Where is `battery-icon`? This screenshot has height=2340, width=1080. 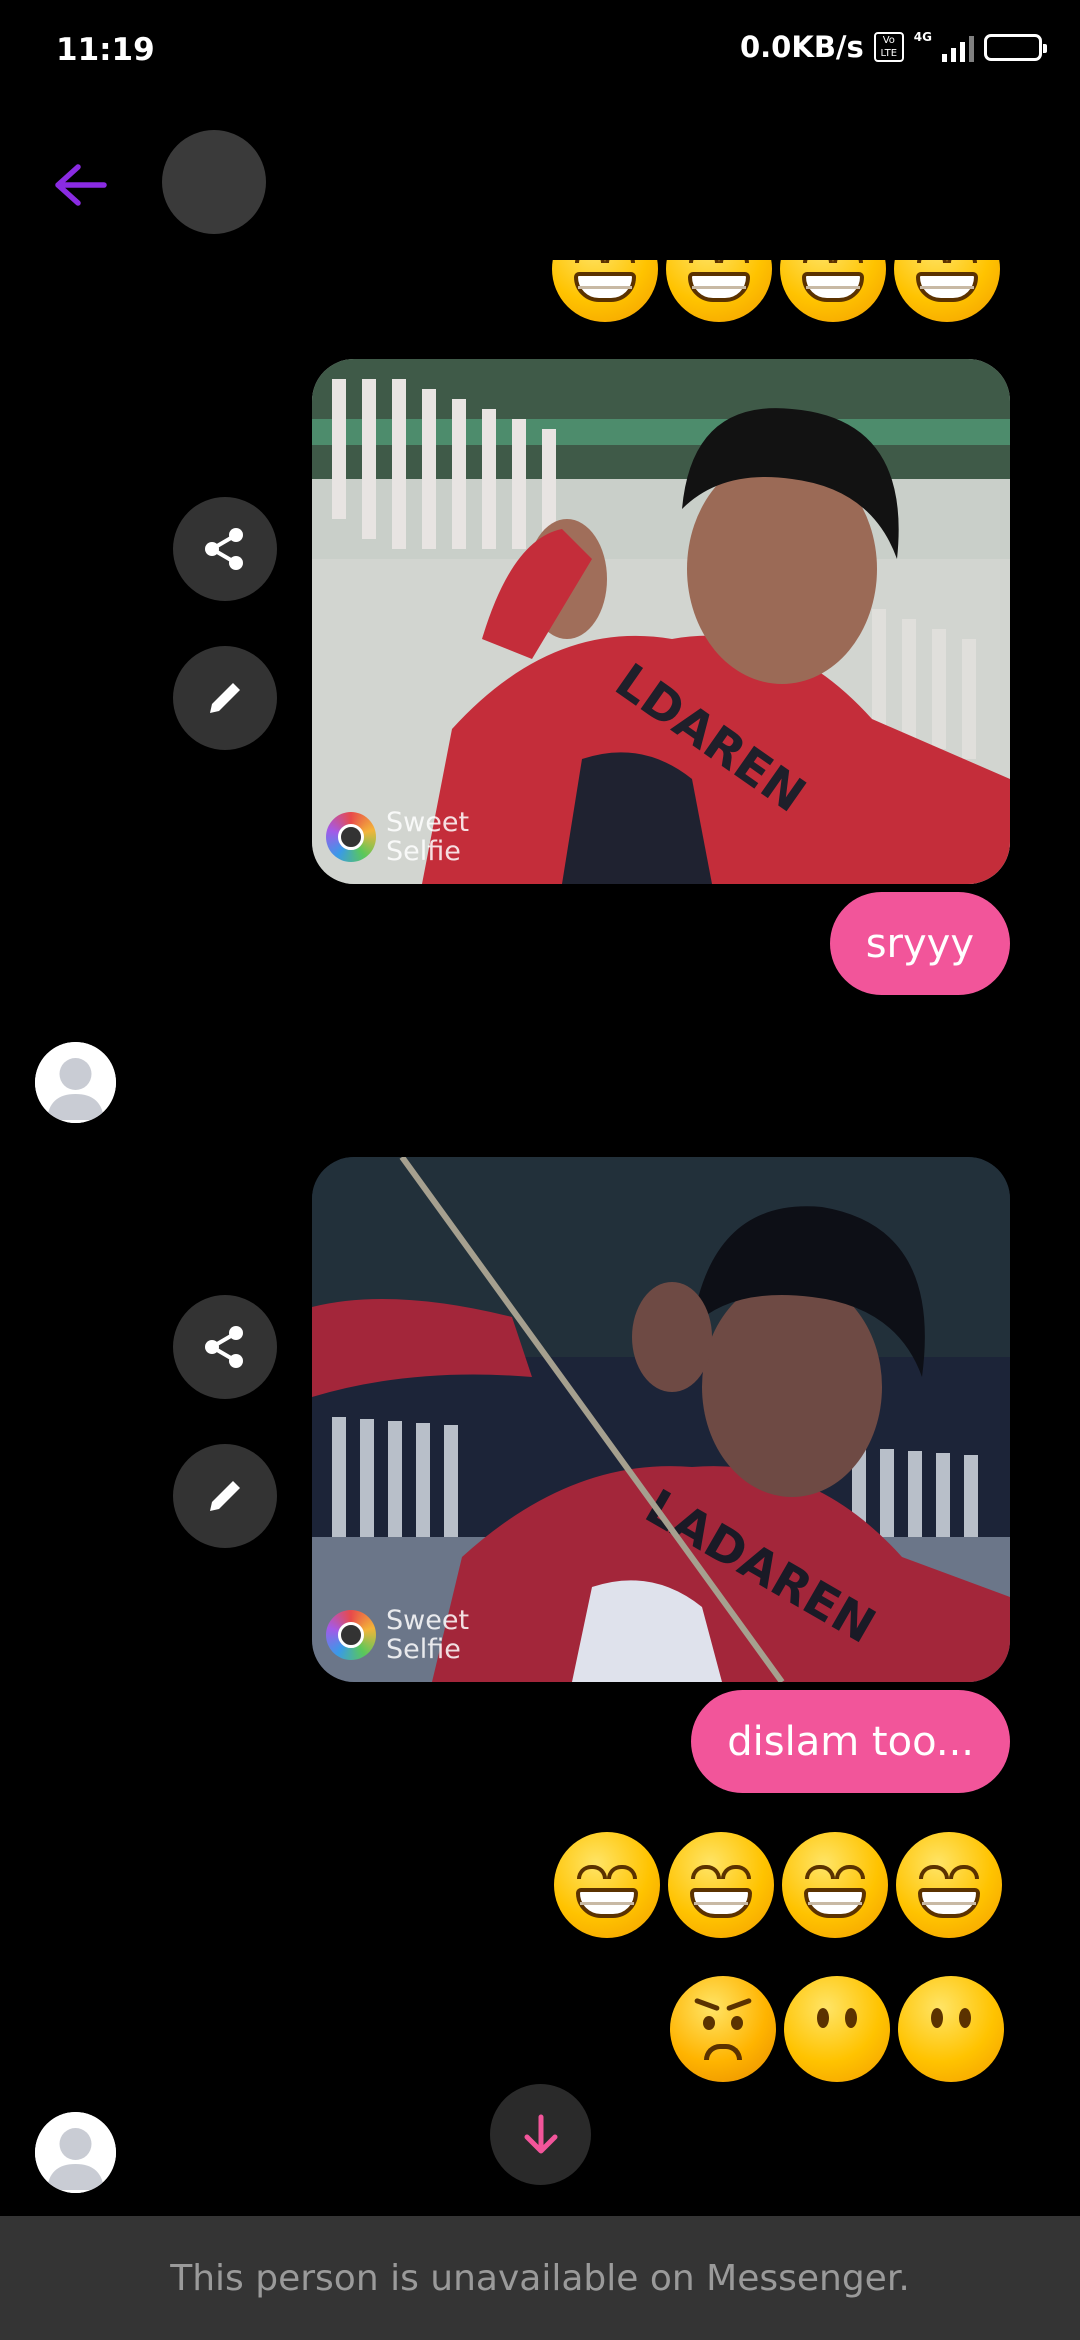
battery-icon is located at coordinates (1015, 47).